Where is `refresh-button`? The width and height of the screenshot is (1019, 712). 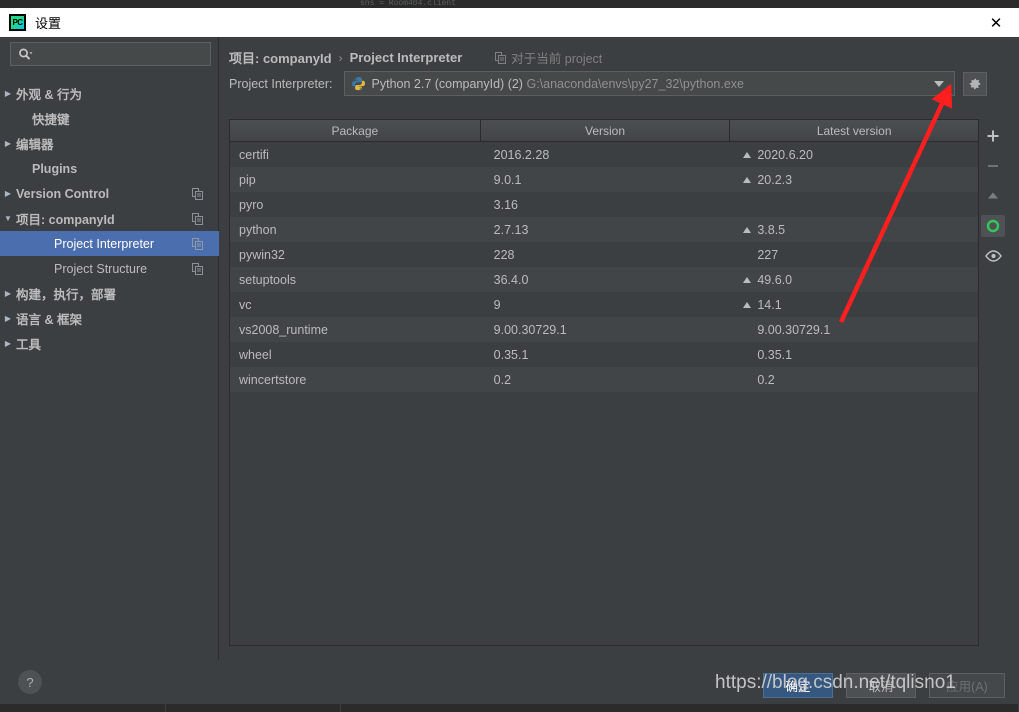
refresh-button is located at coordinates (993, 226).